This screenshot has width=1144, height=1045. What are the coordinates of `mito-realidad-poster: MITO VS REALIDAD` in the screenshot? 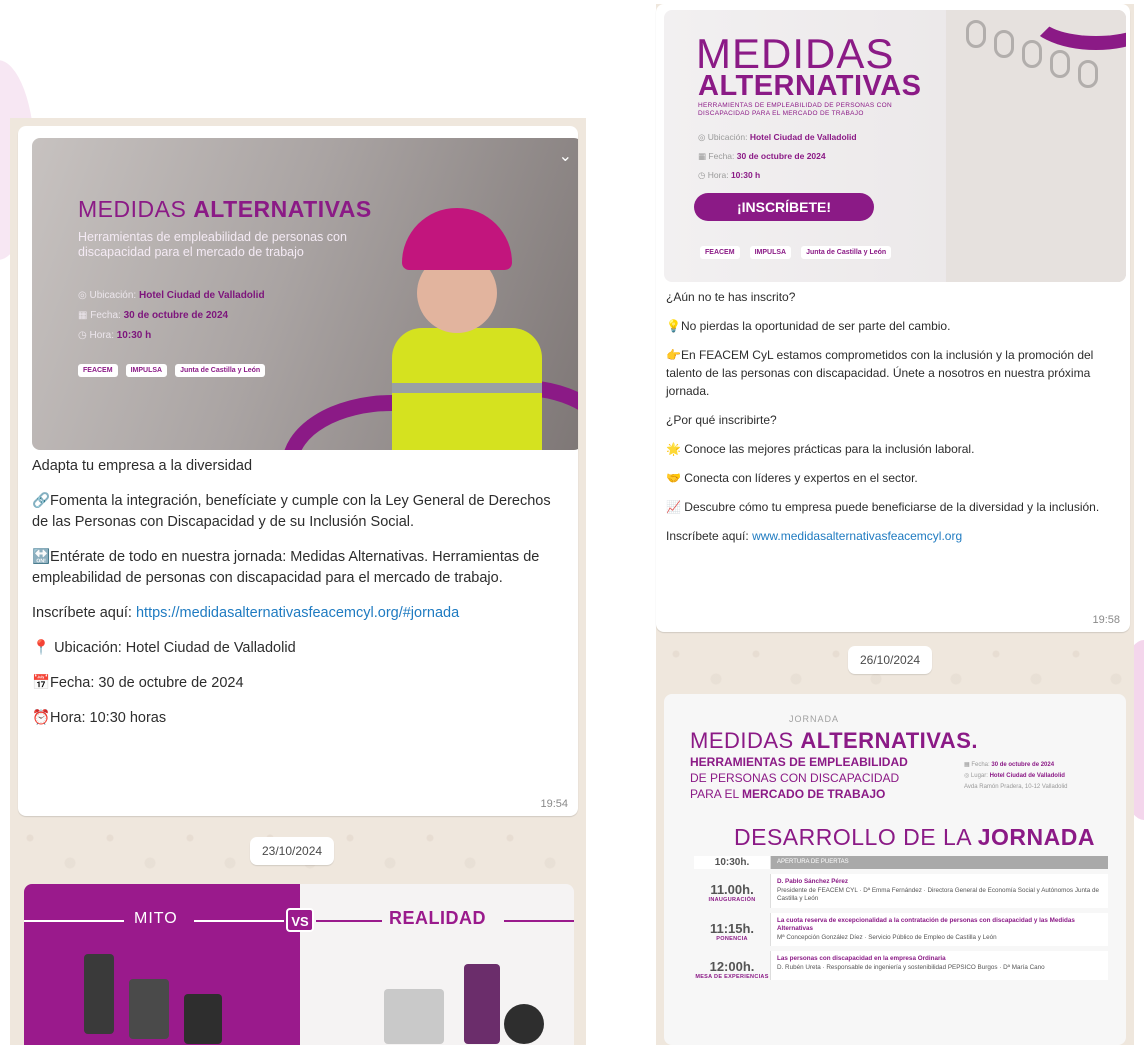 It's located at (299, 964).